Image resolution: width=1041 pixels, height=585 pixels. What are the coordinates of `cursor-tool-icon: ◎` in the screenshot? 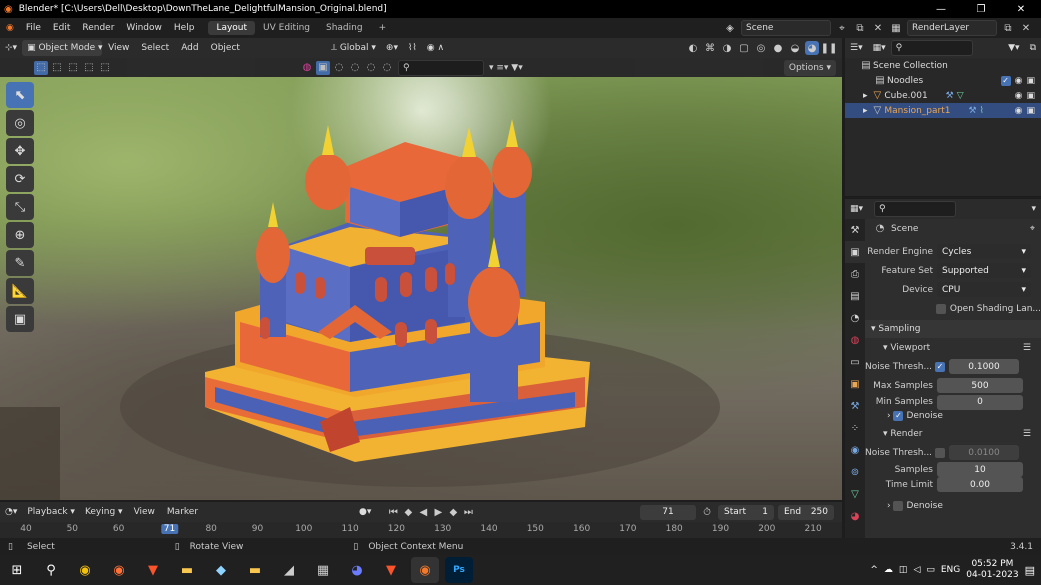 It's located at (20, 123).